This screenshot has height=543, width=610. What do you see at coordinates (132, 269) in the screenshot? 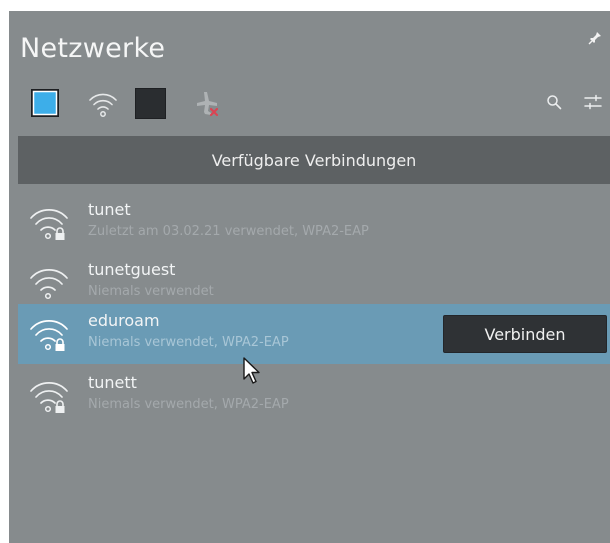
I see `network-name: tunetguest` at bounding box center [132, 269].